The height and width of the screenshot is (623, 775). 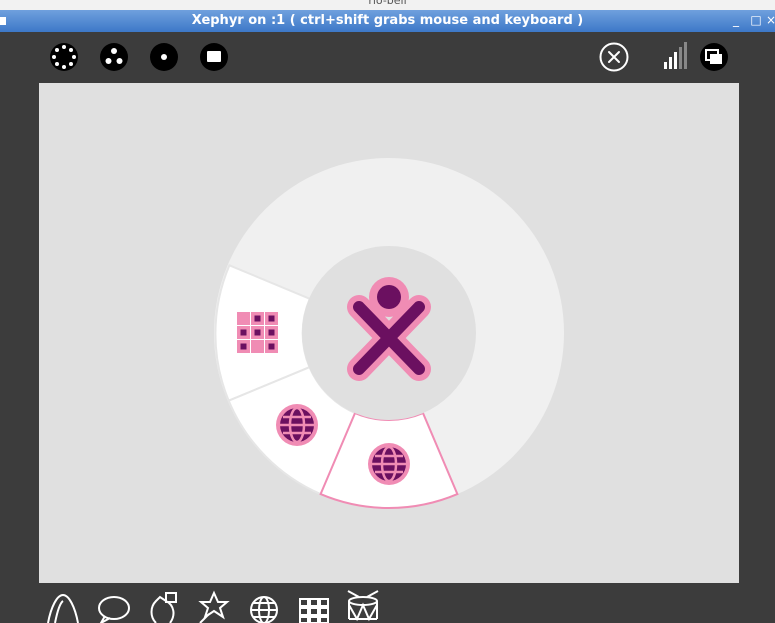 What do you see at coordinates (714, 57) in the screenshot?
I see `frame-toggle-icon` at bounding box center [714, 57].